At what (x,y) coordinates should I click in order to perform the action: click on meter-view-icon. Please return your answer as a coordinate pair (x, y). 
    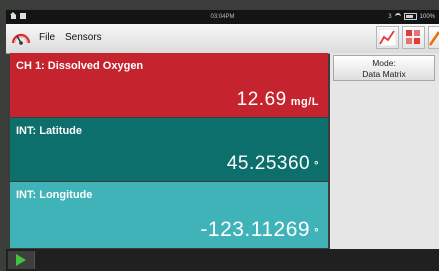
    Looking at the image, I should click on (413, 37).